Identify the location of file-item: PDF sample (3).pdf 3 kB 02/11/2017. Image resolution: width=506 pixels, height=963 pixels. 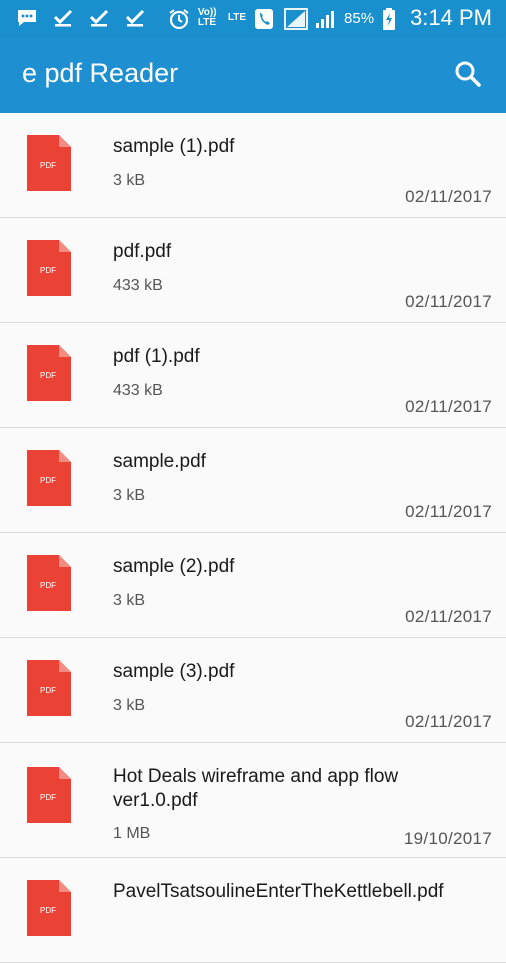
(253, 690).